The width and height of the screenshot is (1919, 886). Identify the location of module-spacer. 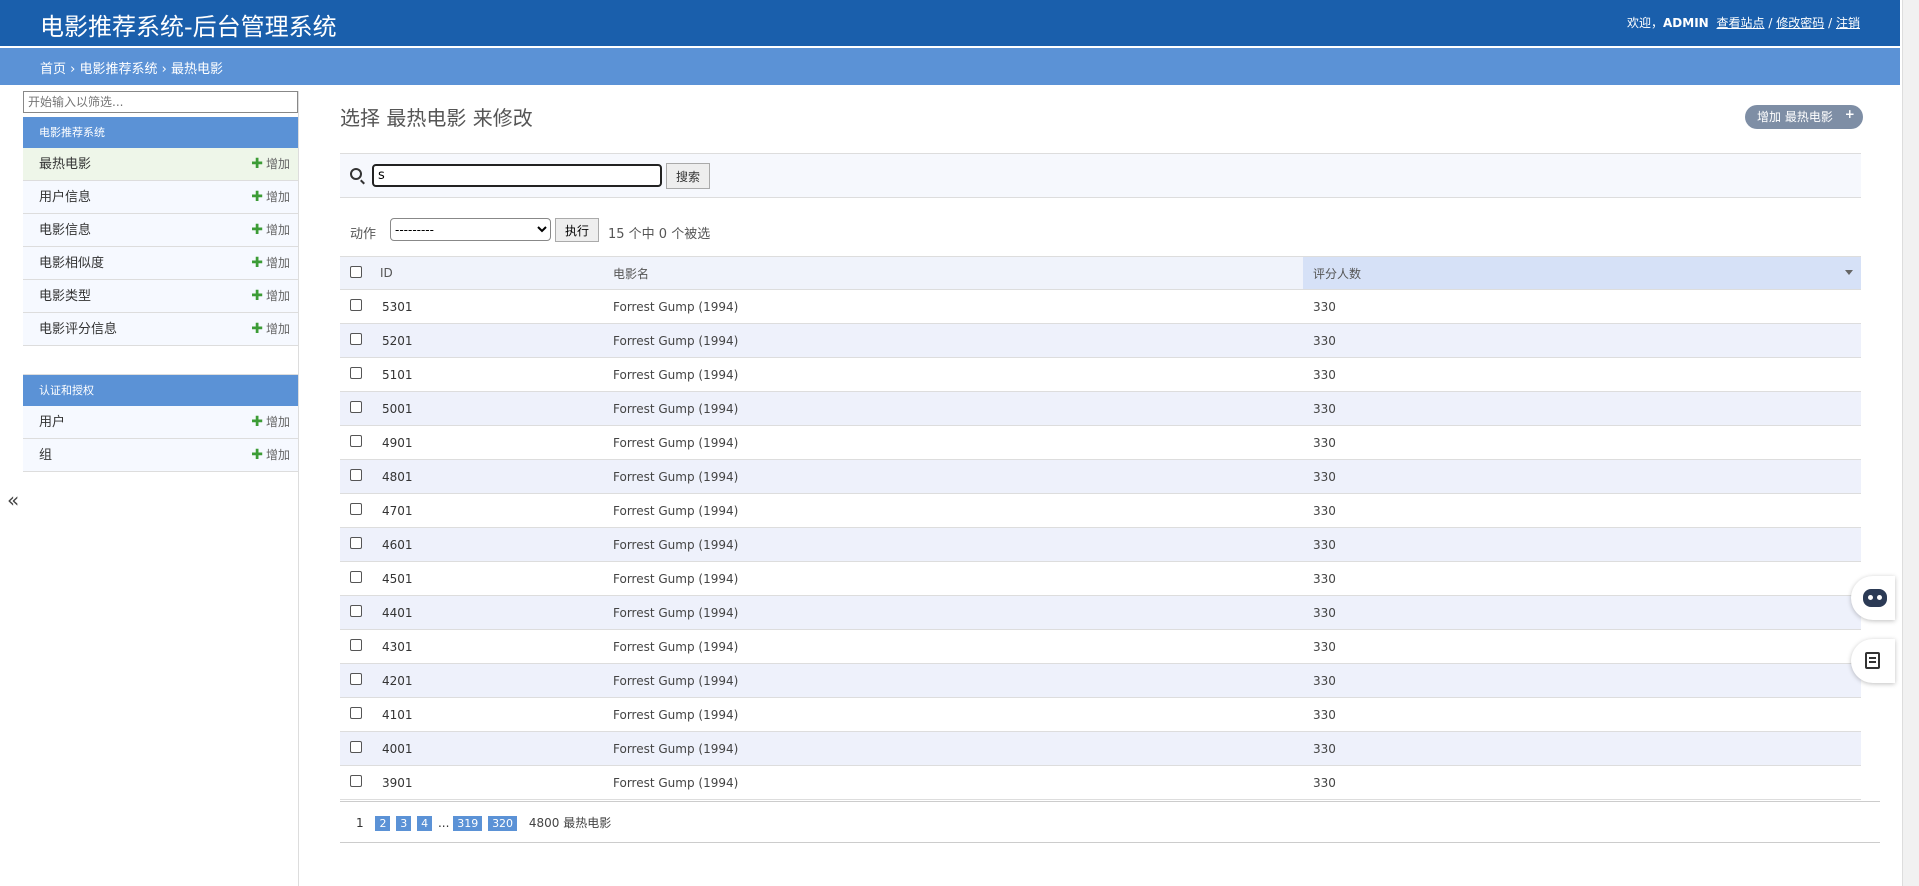
(160, 360).